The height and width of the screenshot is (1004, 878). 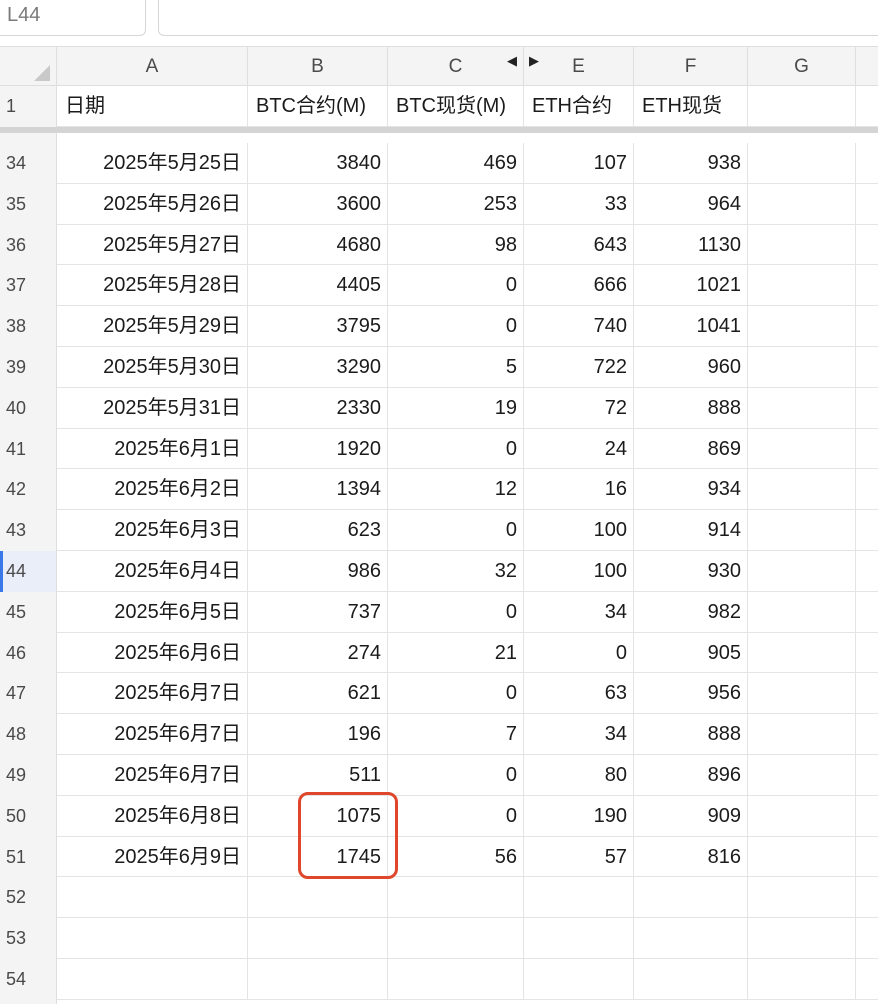 What do you see at coordinates (579, 106) in the screenshot?
I see `header-cell-eth-futures: ETH合约` at bounding box center [579, 106].